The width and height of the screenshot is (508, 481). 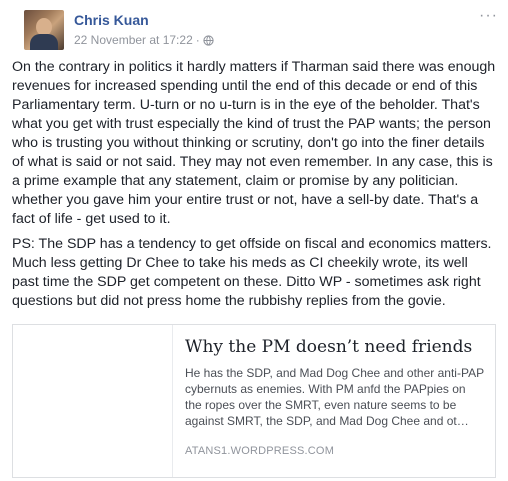 What do you see at coordinates (133, 40) in the screenshot?
I see `post-timestamp: 22 November at 17:22` at bounding box center [133, 40].